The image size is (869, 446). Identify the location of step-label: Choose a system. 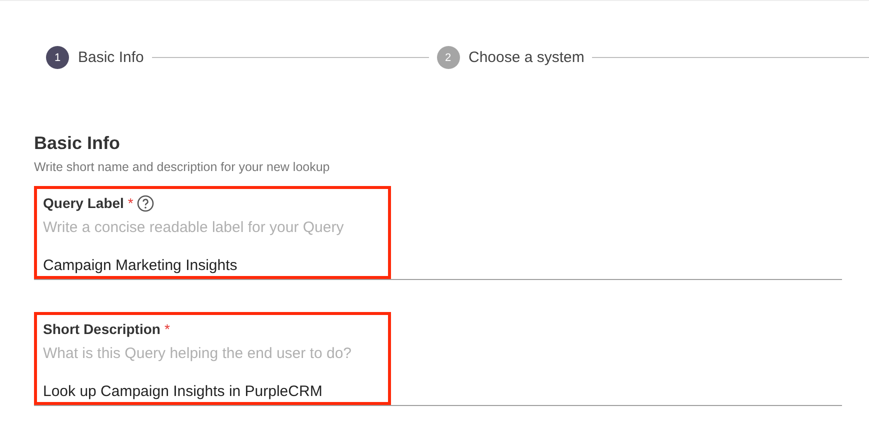
(526, 57).